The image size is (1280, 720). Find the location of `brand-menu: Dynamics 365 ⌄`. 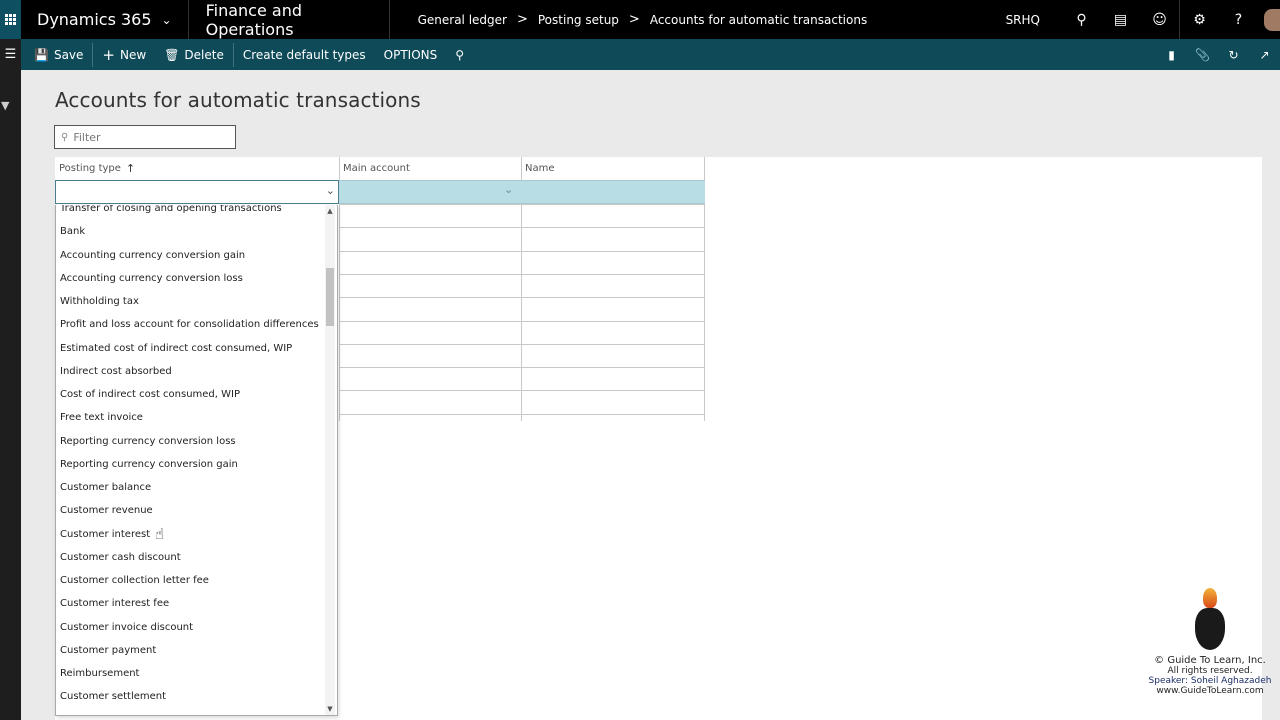

brand-menu: Dynamics 365 ⌄ is located at coordinates (105, 19).